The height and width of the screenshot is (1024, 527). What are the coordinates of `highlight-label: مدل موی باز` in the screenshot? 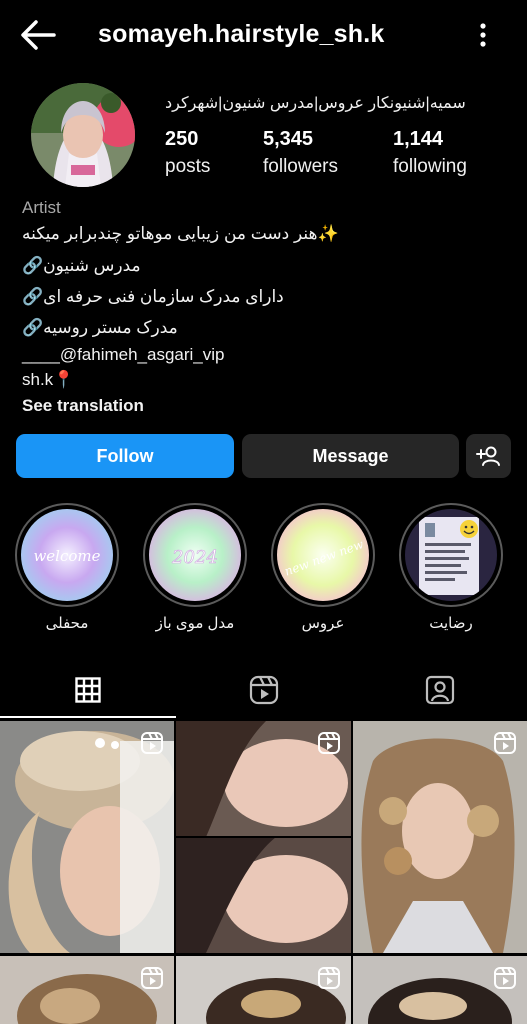 It's located at (195, 623).